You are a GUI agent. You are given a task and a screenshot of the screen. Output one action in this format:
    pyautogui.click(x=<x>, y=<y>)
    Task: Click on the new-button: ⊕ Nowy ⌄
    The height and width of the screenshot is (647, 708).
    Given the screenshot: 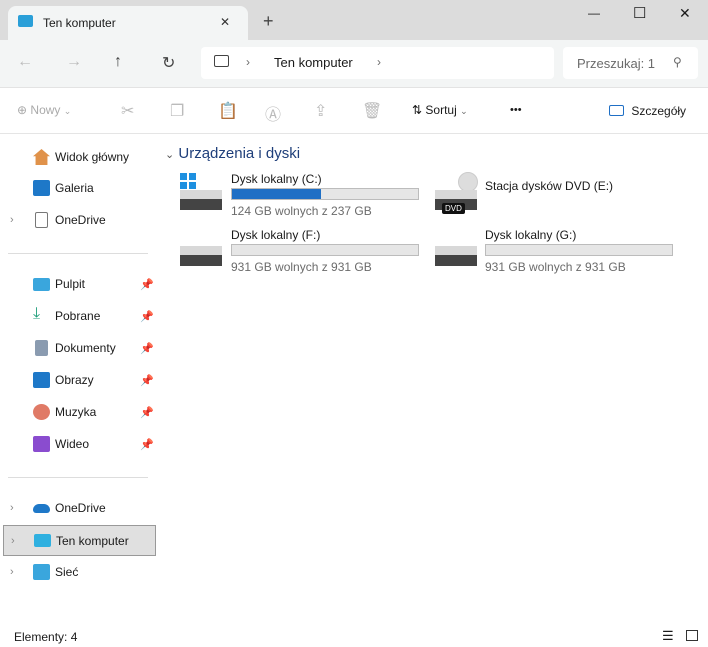 What is the action you would take?
    pyautogui.click(x=44, y=110)
    